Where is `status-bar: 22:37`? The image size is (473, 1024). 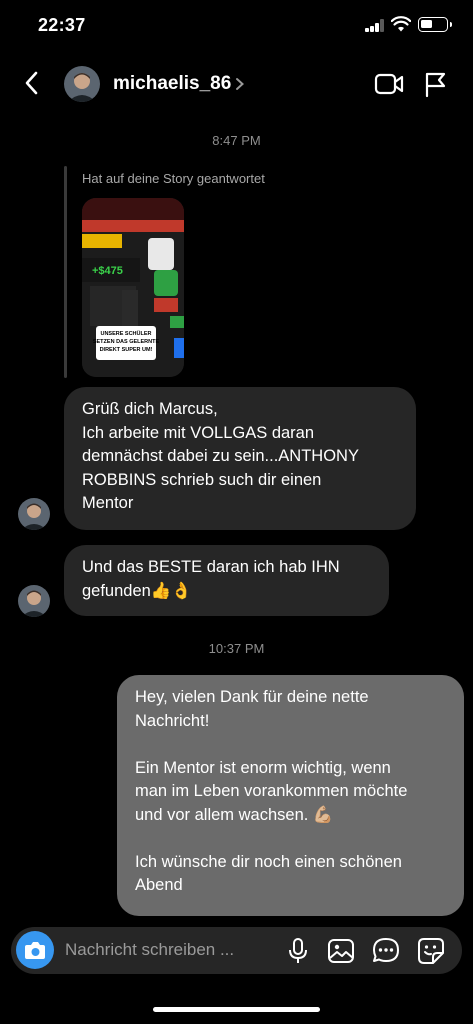
status-bar: 22:37 is located at coordinates (236, 26).